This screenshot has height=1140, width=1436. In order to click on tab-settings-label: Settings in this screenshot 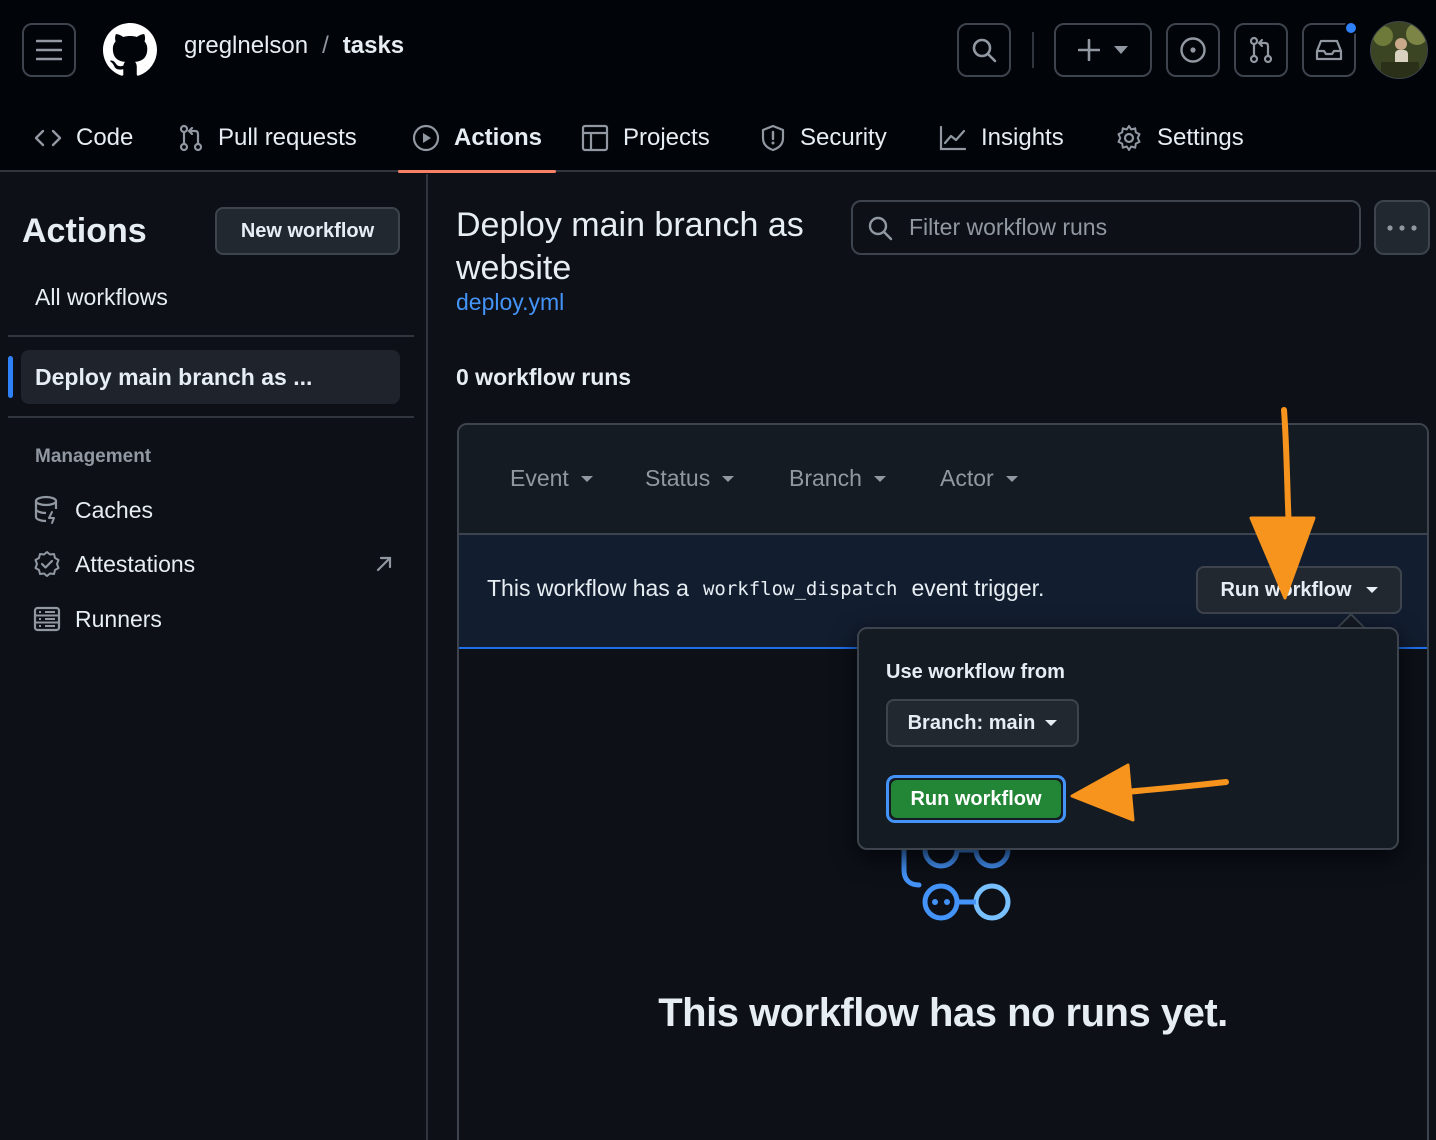, I will do `click(1200, 137)`.